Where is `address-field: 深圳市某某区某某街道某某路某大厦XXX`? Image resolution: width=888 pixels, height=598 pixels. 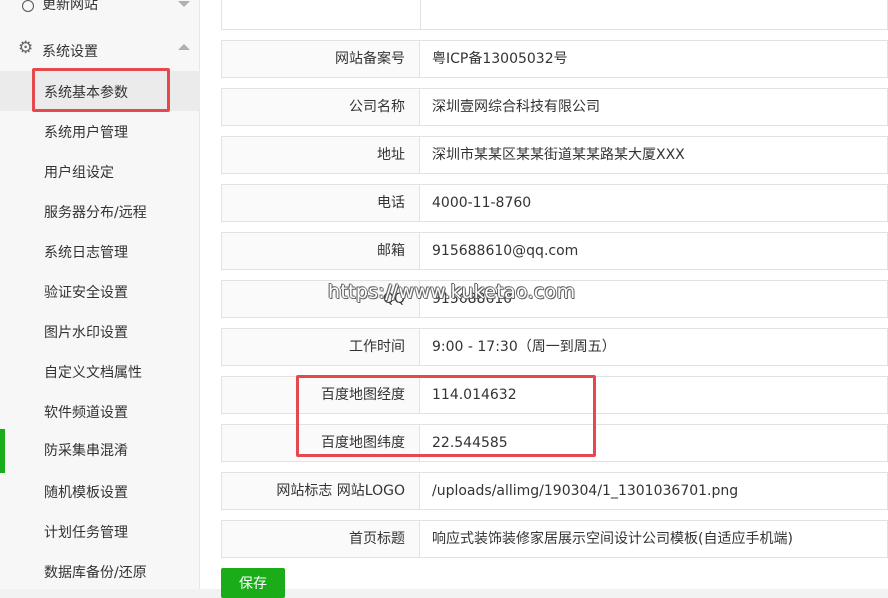
address-field: 深圳市某某区某某街道某某路某大厦XXX is located at coordinates (558, 155).